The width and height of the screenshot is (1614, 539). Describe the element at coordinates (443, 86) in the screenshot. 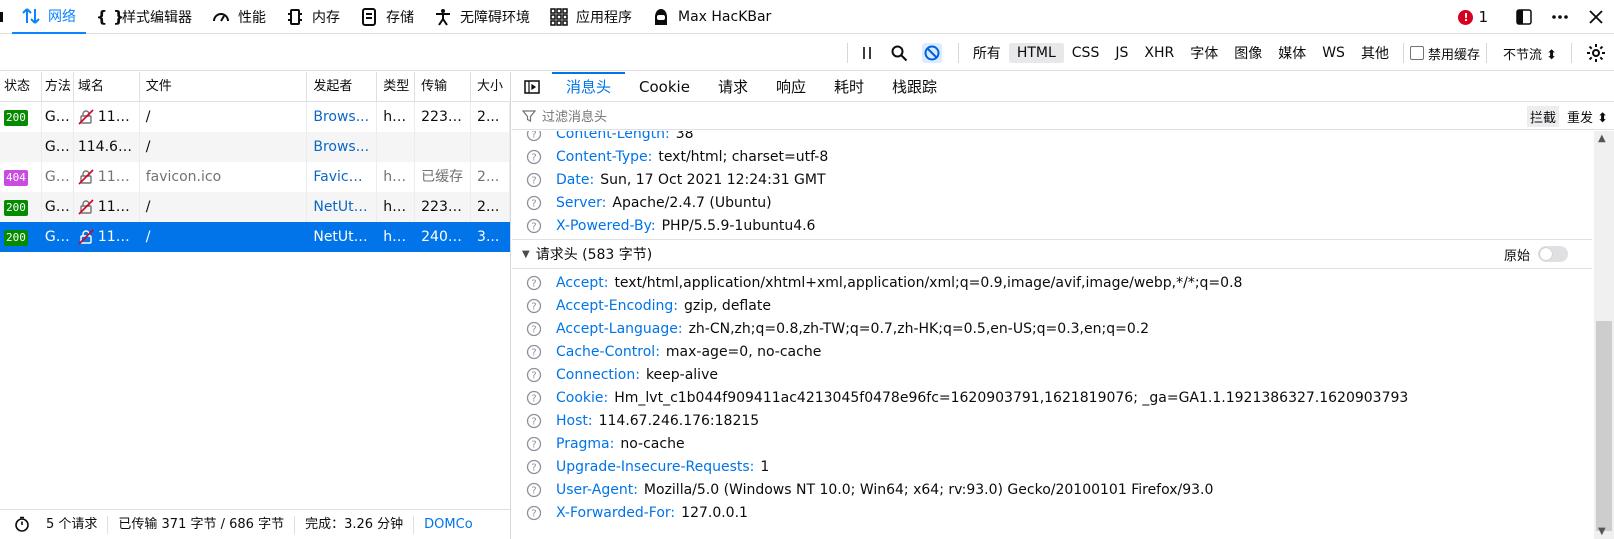

I see `column-transferred: 传输` at that location.